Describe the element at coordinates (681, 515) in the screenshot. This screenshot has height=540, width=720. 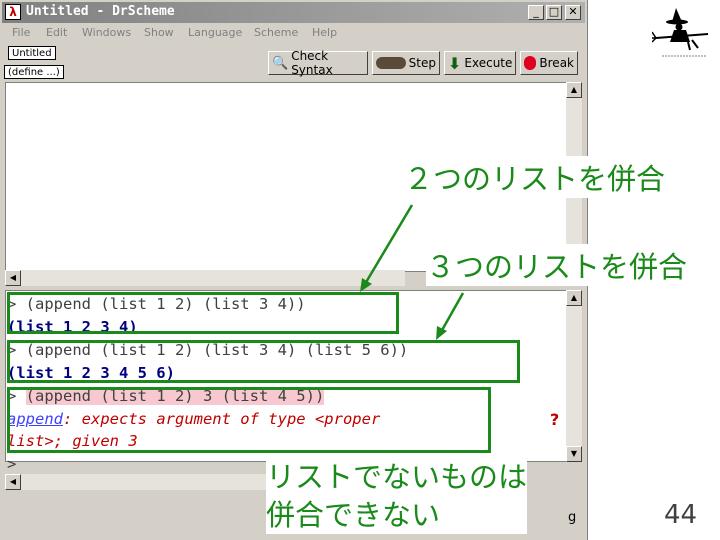
I see `page-number: 44` at that location.